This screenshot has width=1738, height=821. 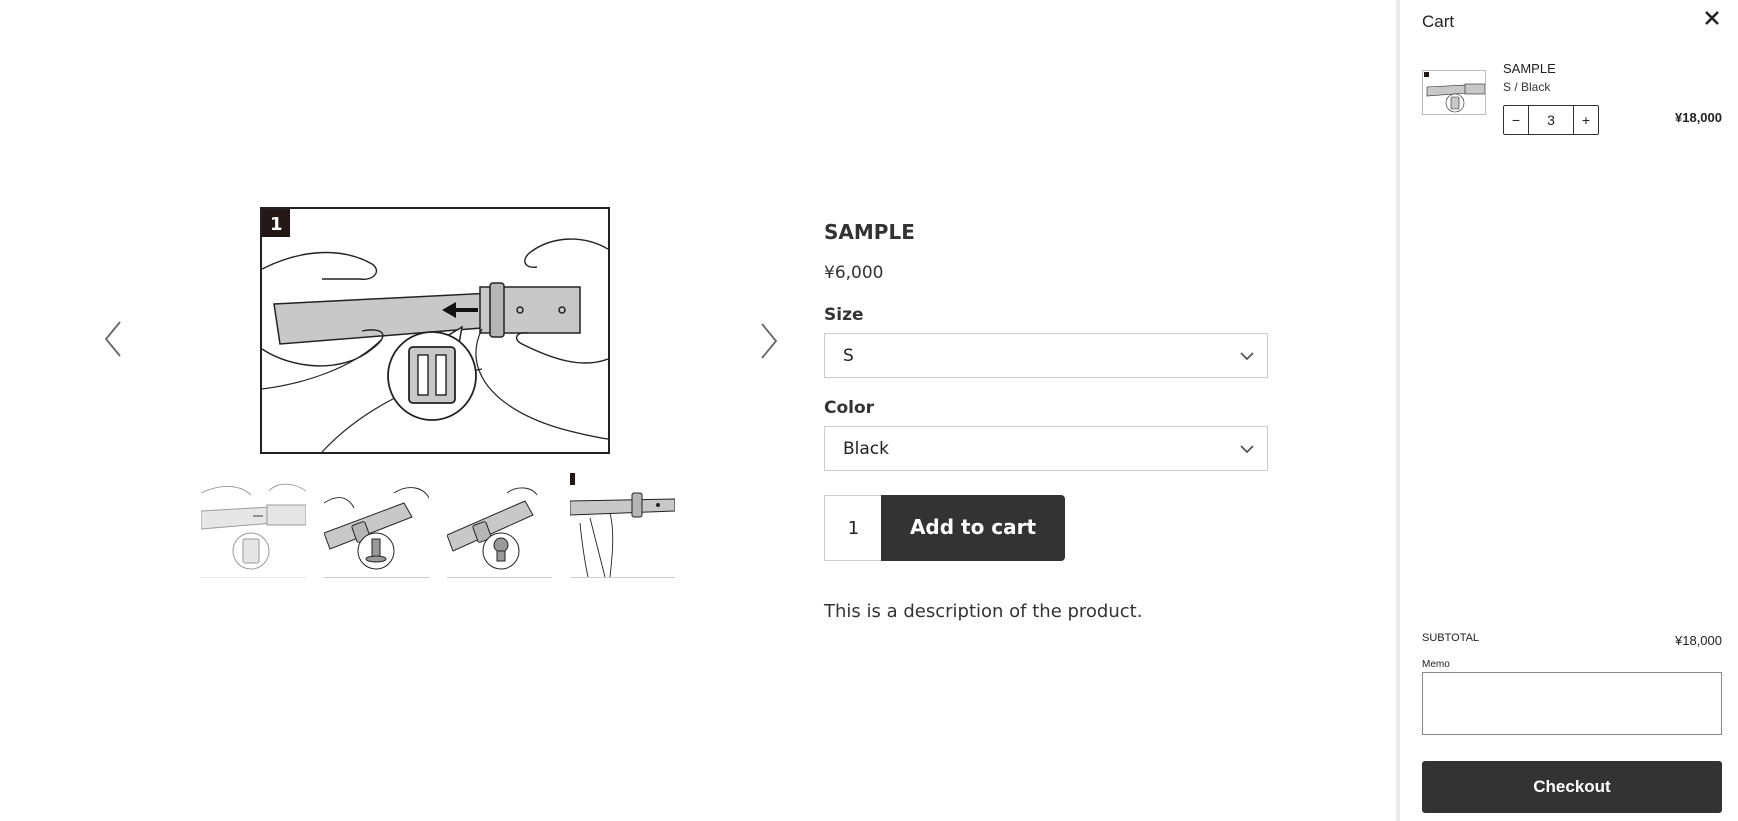 What do you see at coordinates (1698, 117) in the screenshot?
I see `cart-item-price: ¥18,000` at bounding box center [1698, 117].